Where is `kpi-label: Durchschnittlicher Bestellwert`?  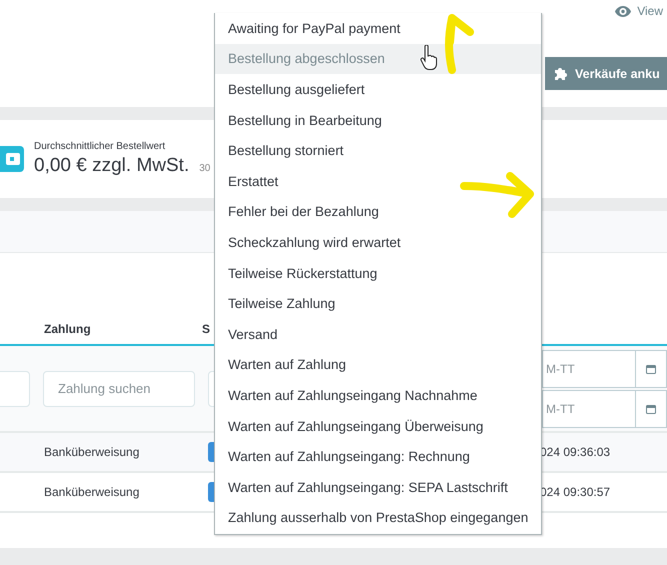 kpi-label: Durchschnittlicher Bestellwert is located at coordinates (100, 146).